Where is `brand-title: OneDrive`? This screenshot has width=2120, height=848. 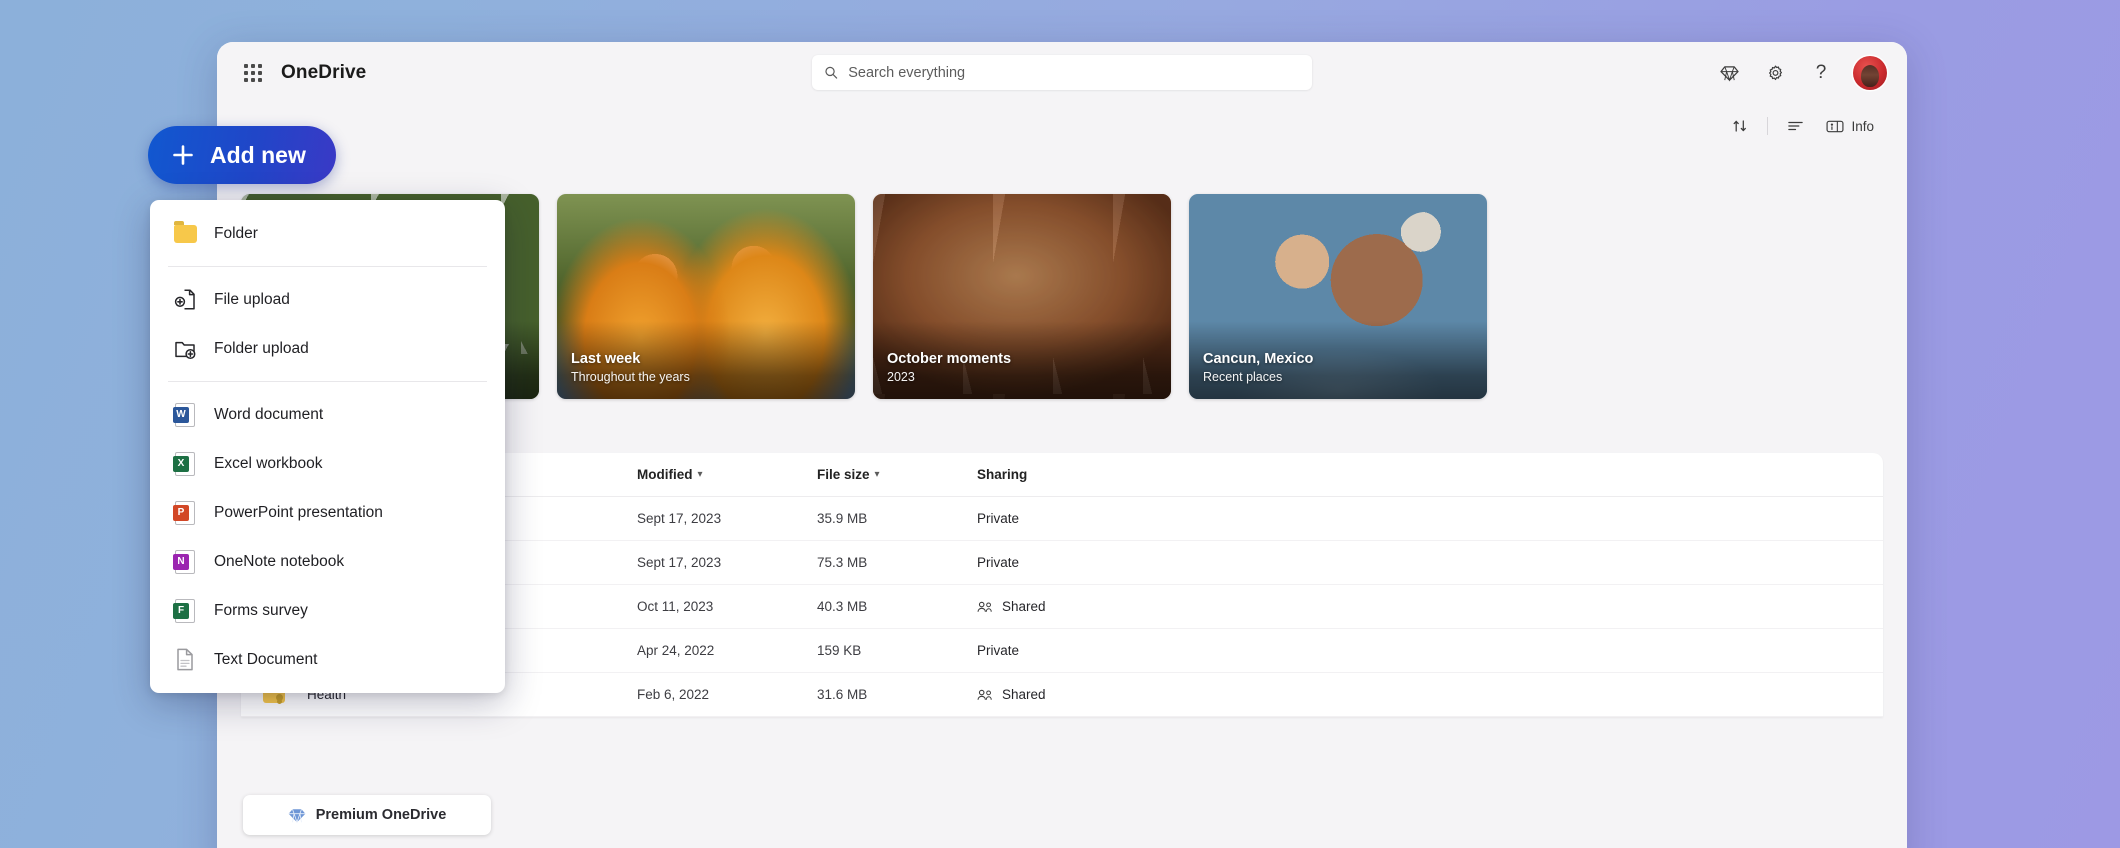
brand-title: OneDrive is located at coordinates (324, 72).